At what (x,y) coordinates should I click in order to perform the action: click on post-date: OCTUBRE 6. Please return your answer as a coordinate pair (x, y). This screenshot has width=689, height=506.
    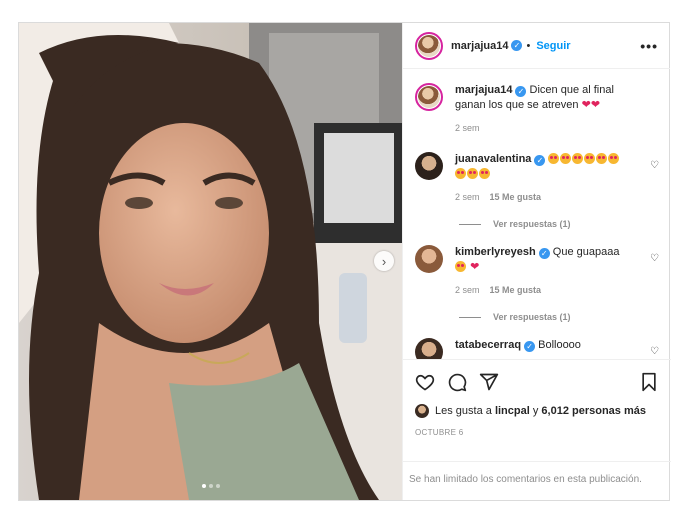
    Looking at the image, I should click on (537, 432).